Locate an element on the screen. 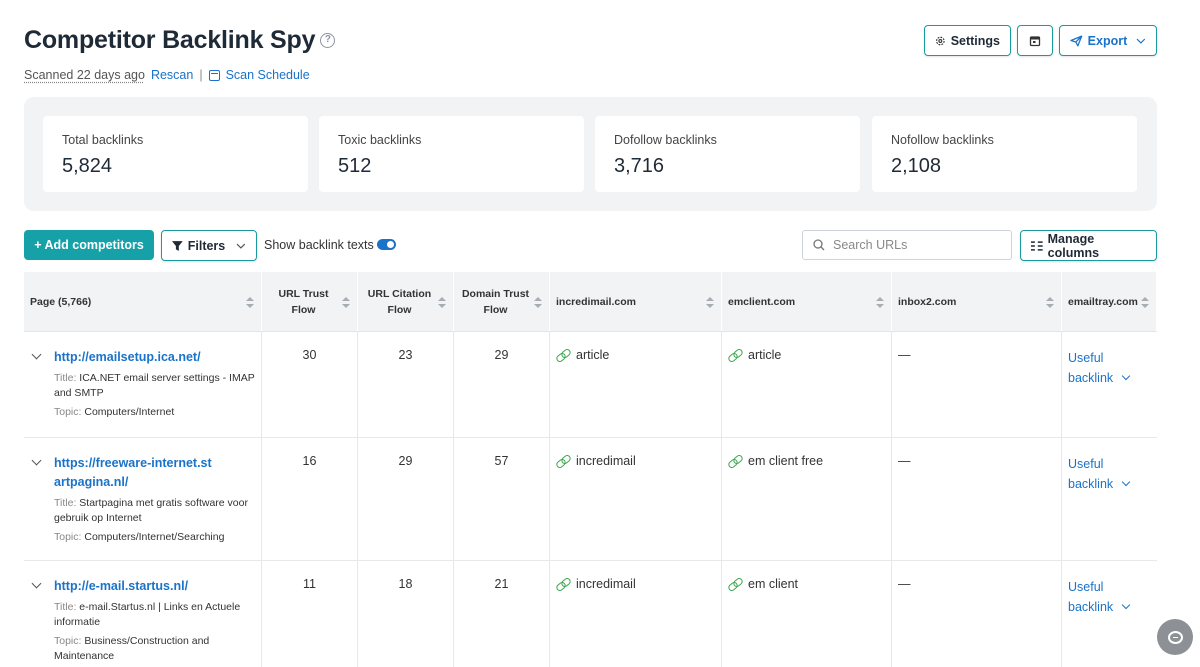  page-header: Competitor Backlink Spy ? is located at coordinates (180, 40).